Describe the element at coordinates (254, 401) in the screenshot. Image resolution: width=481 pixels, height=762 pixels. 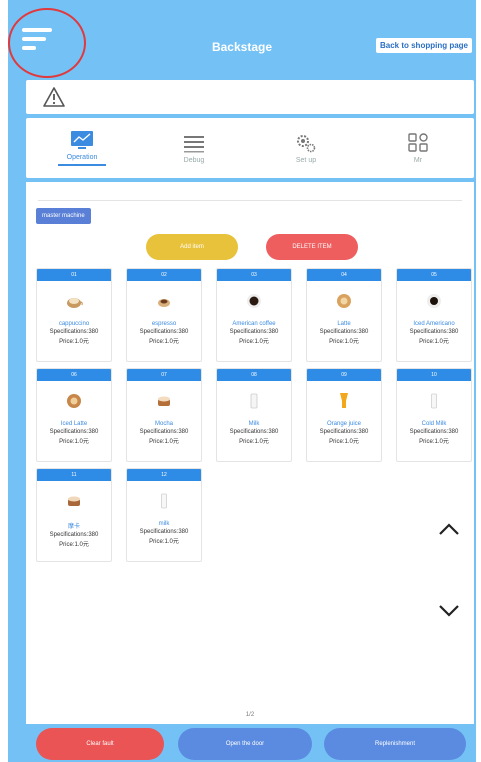
I see `milk-glass-image` at that location.